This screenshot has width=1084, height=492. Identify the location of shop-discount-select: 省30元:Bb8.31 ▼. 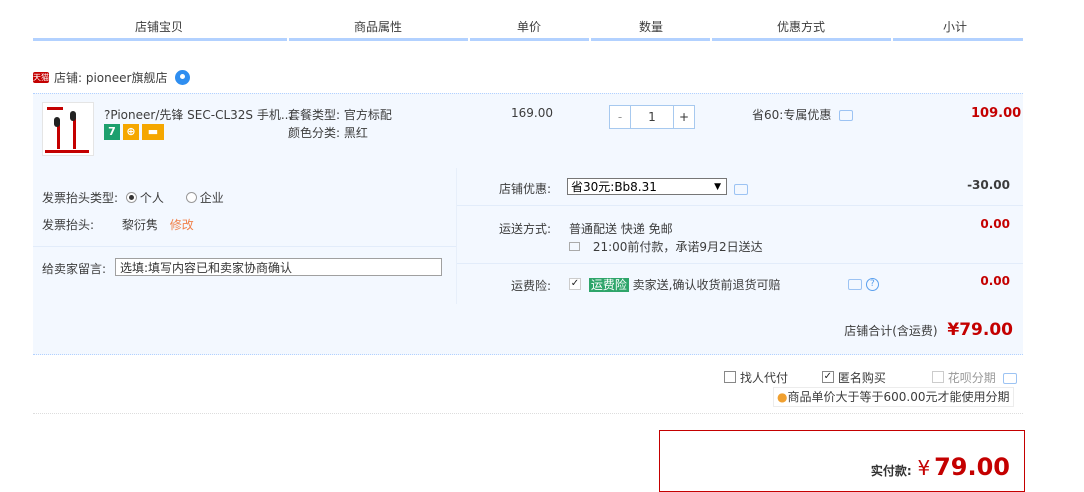
(647, 186).